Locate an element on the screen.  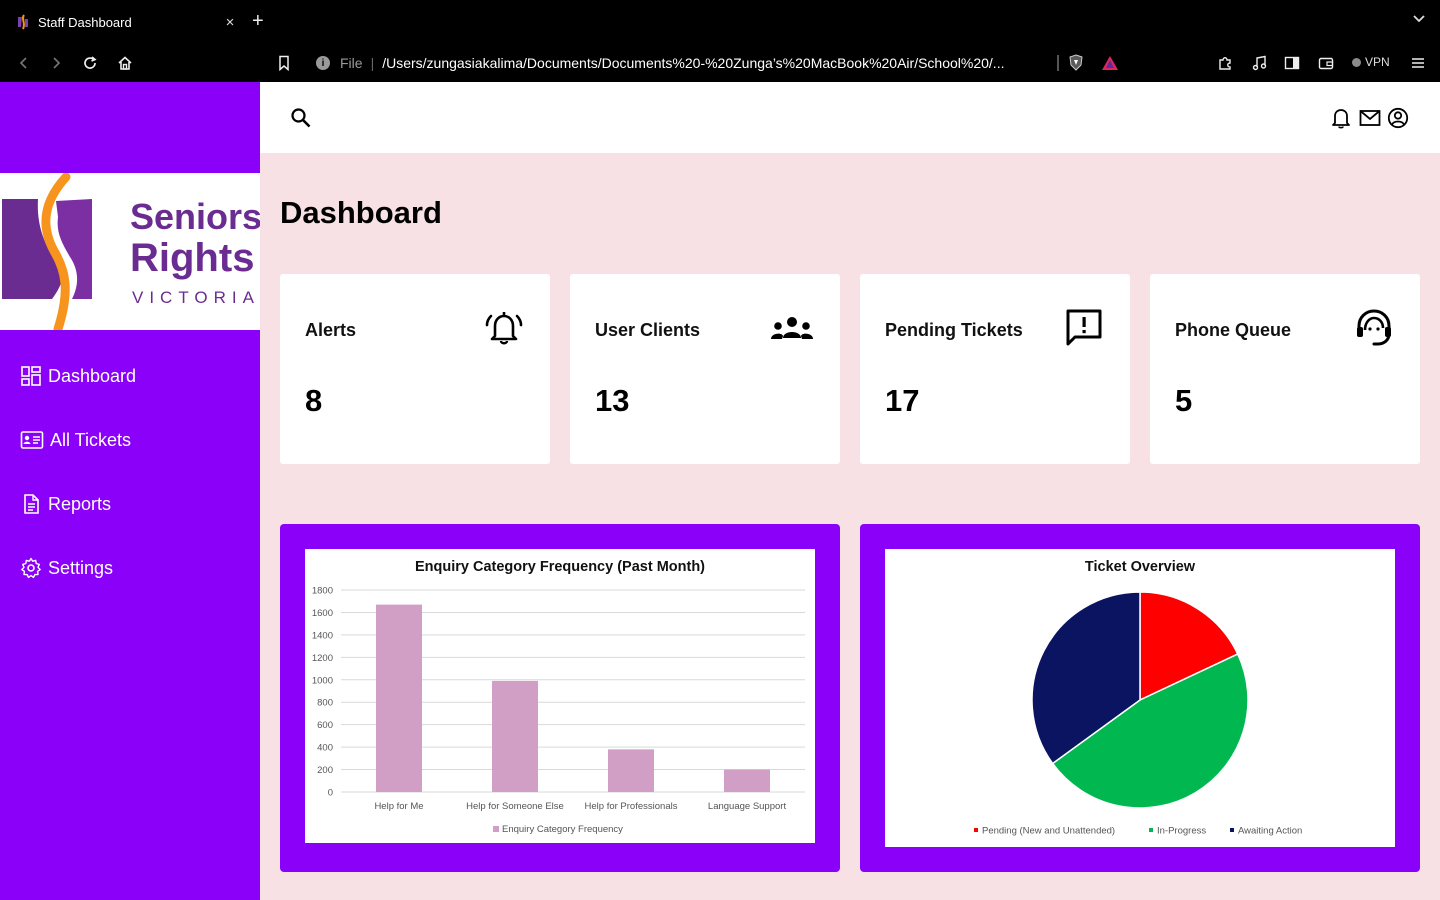
card-value: 5 is located at coordinates (1184, 400).